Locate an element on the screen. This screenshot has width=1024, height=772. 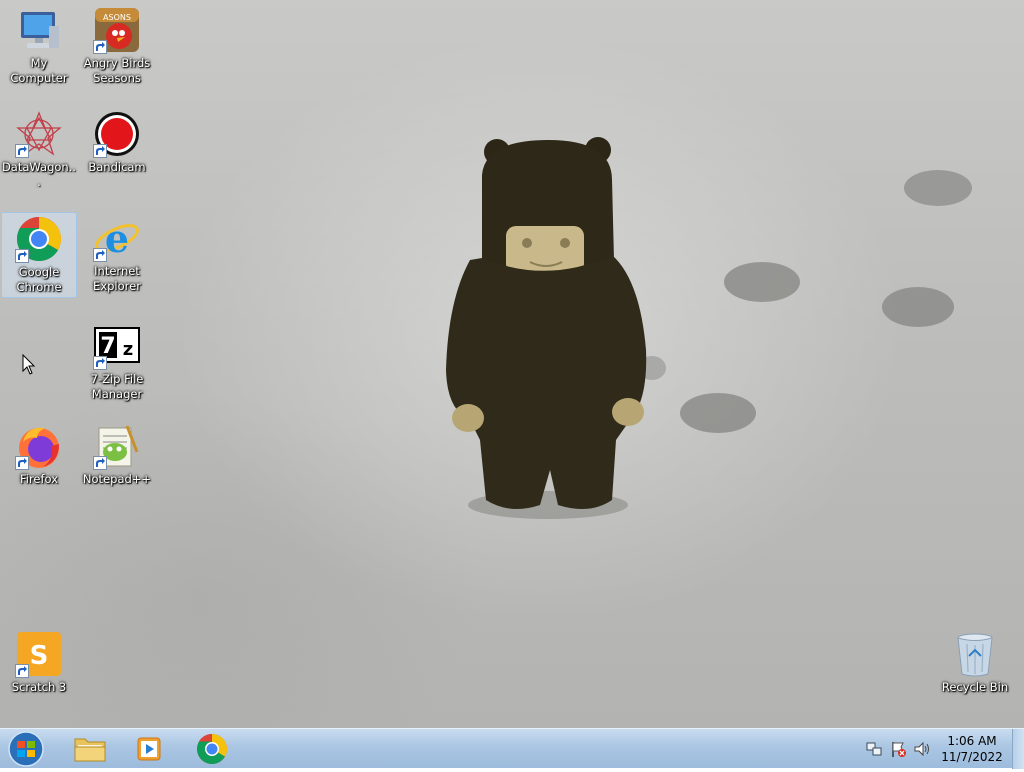
taskbar-pinned-file-explorer is located at coordinates (90, 749).